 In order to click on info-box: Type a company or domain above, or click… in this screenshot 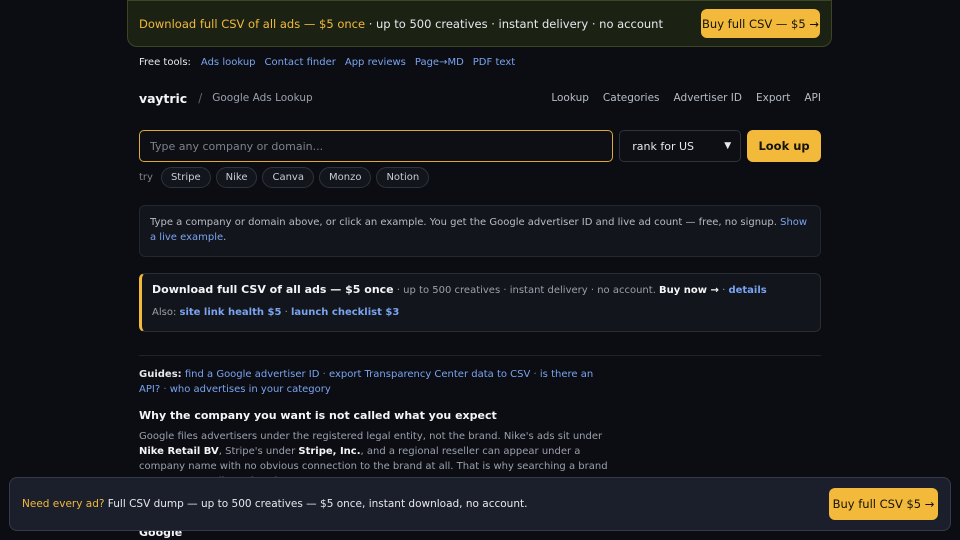, I will do `click(480, 231)`.